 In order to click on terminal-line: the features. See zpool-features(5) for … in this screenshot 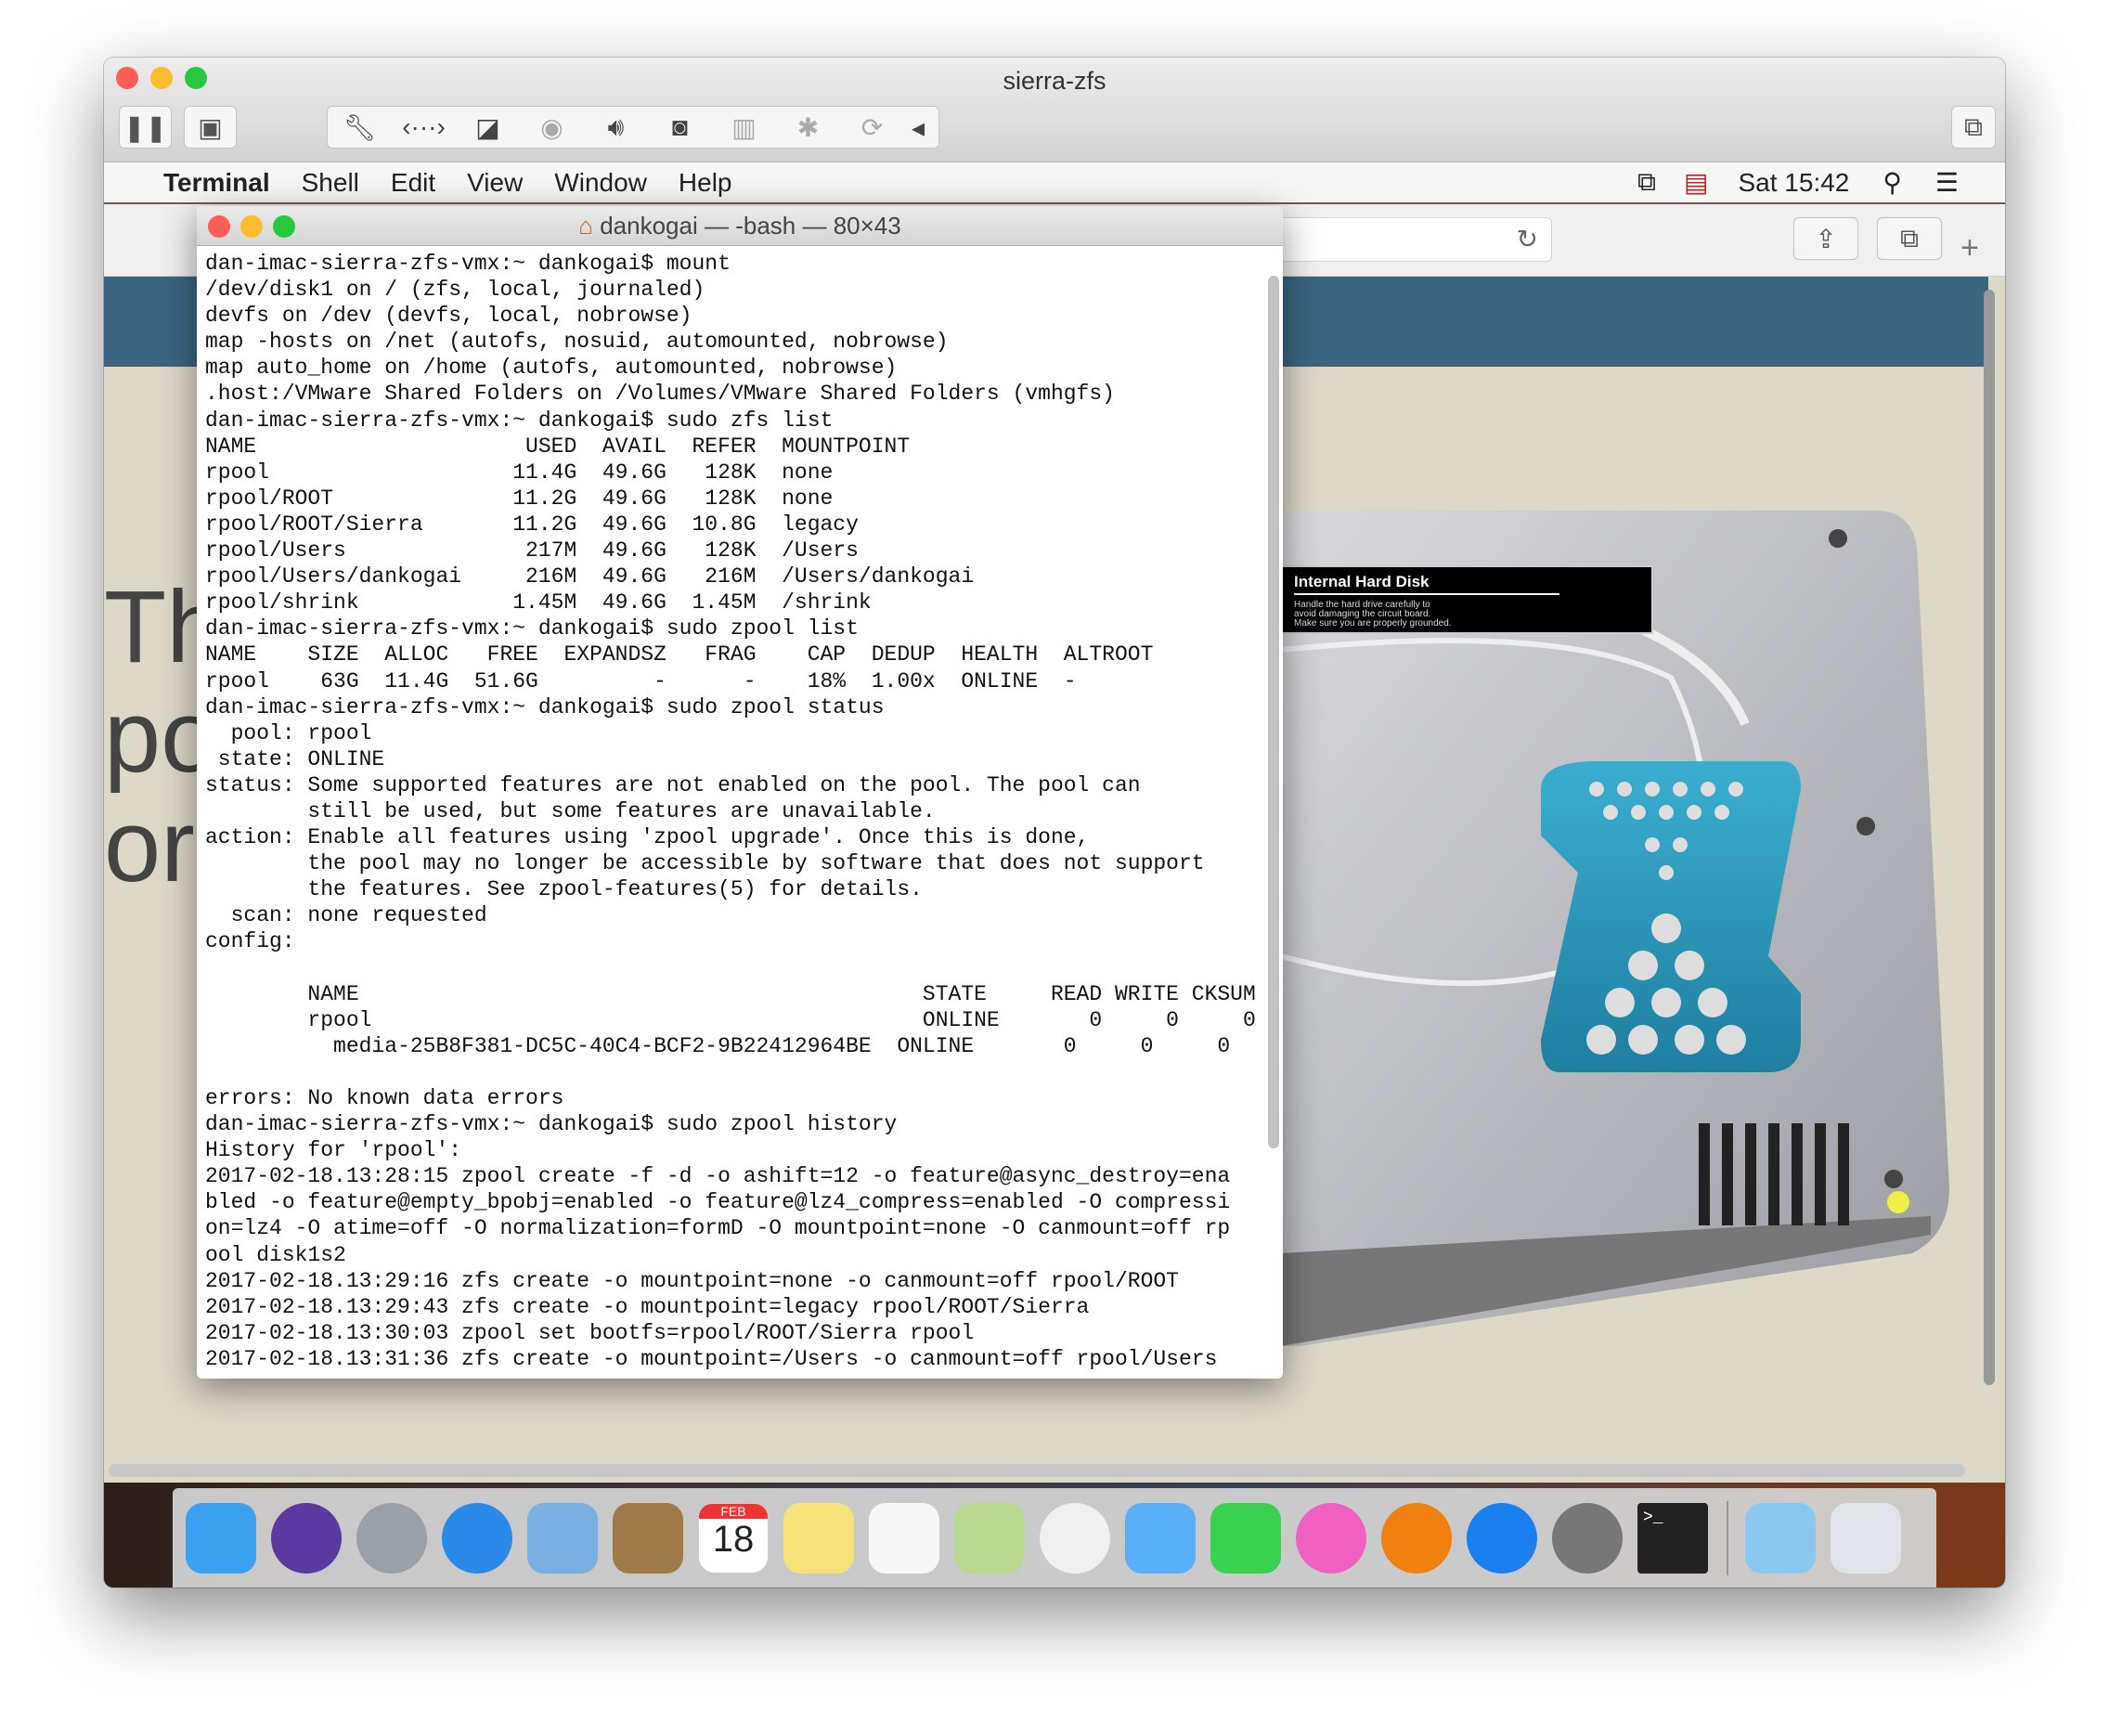, I will do `click(564, 889)`.